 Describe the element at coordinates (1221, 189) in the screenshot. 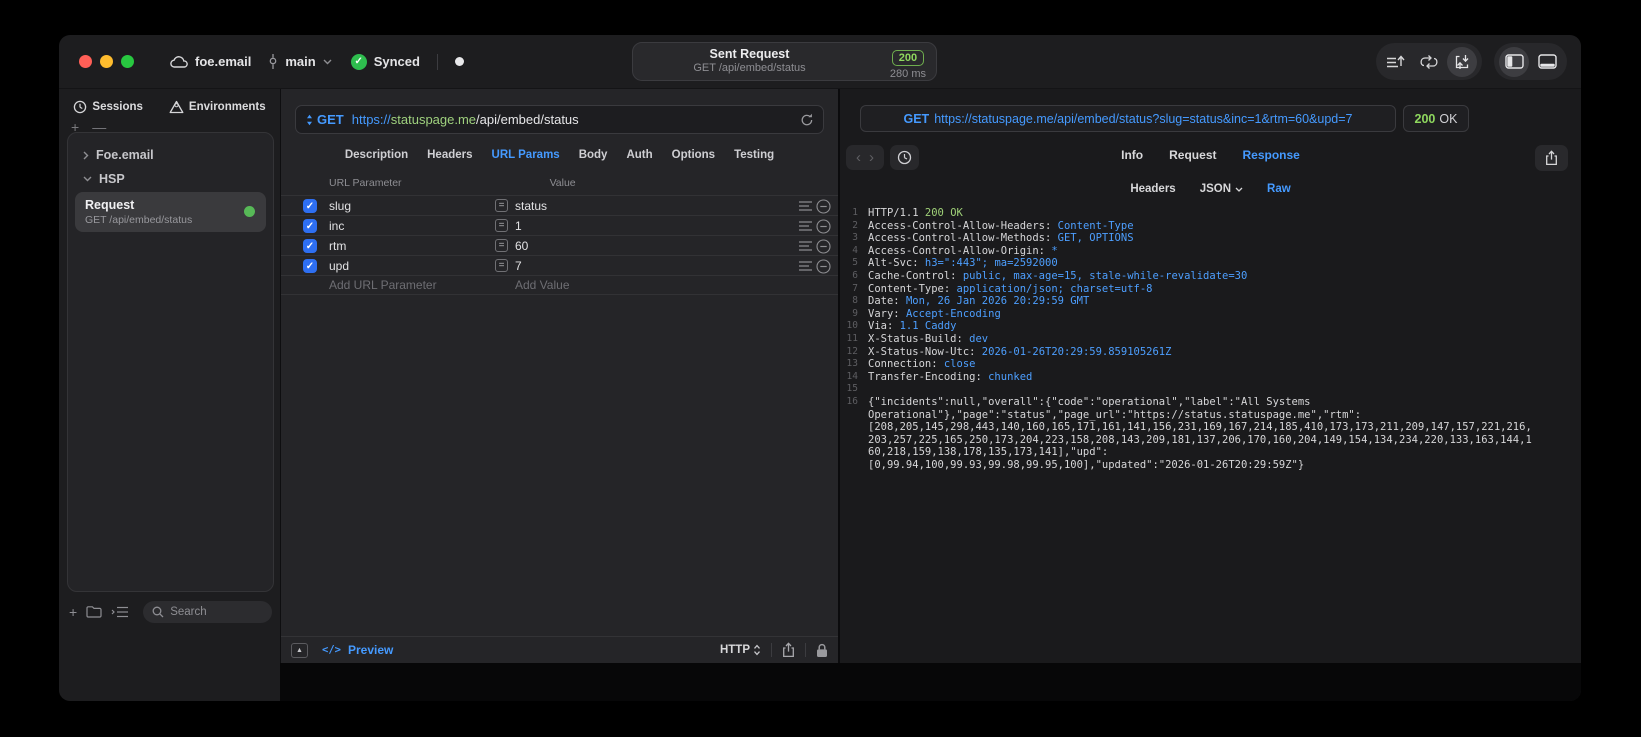

I see `subtab-json: JSON` at that location.